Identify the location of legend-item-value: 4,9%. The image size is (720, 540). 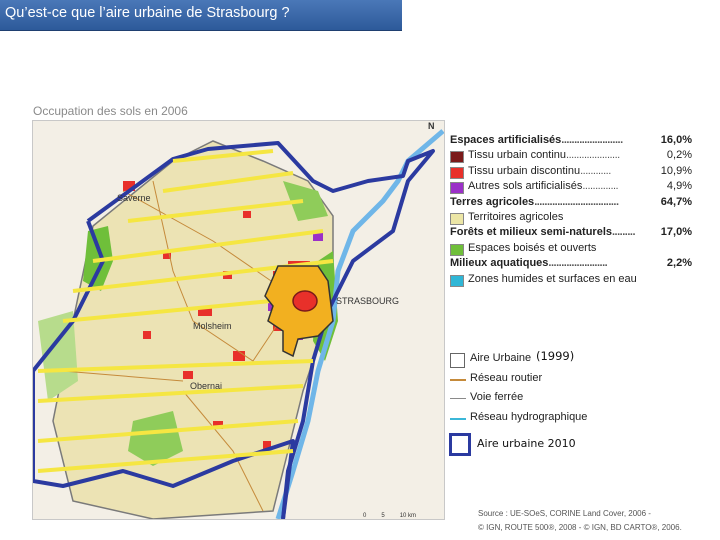
(679, 186).